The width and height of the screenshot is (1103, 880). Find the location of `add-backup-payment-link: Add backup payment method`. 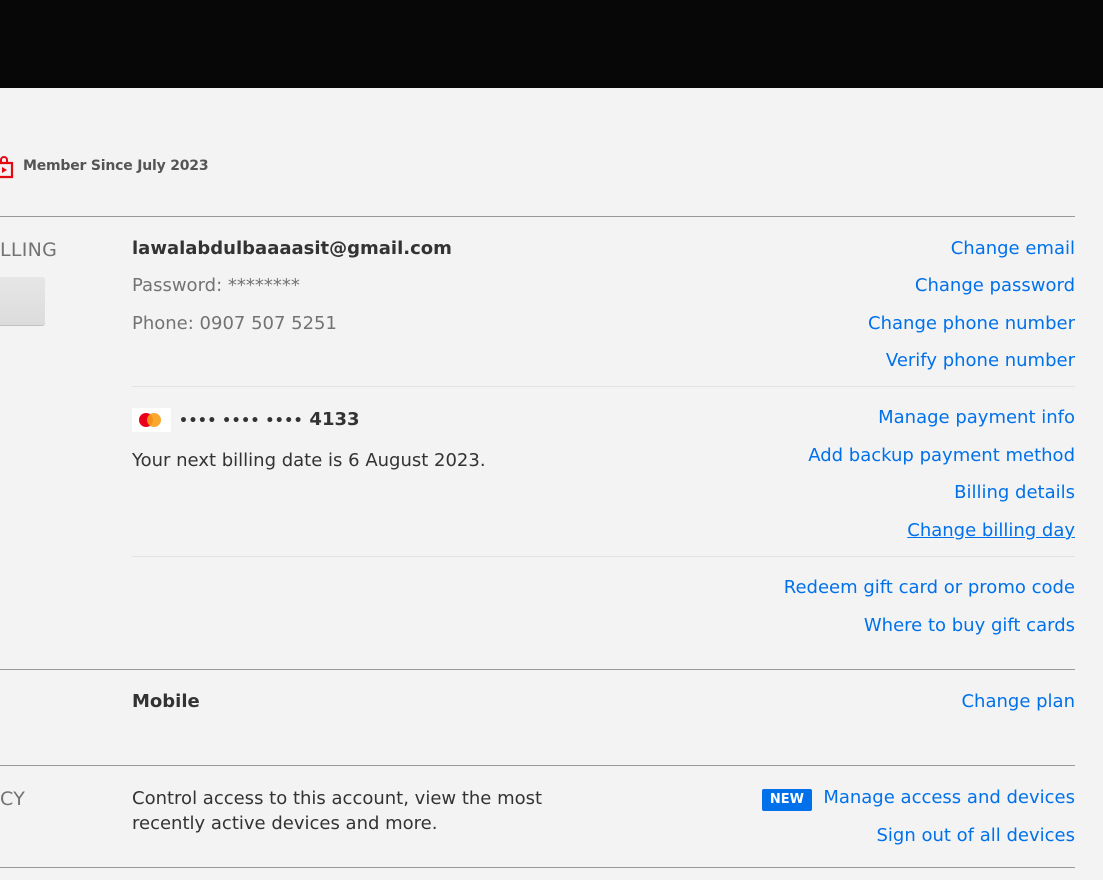

add-backup-payment-link: Add backup payment method is located at coordinates (941, 455).